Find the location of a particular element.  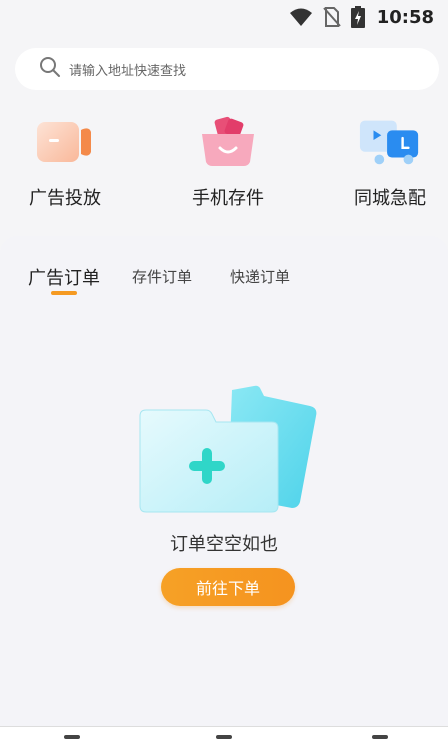

quick-action-ad: 广告投放 is located at coordinates (65, 164).